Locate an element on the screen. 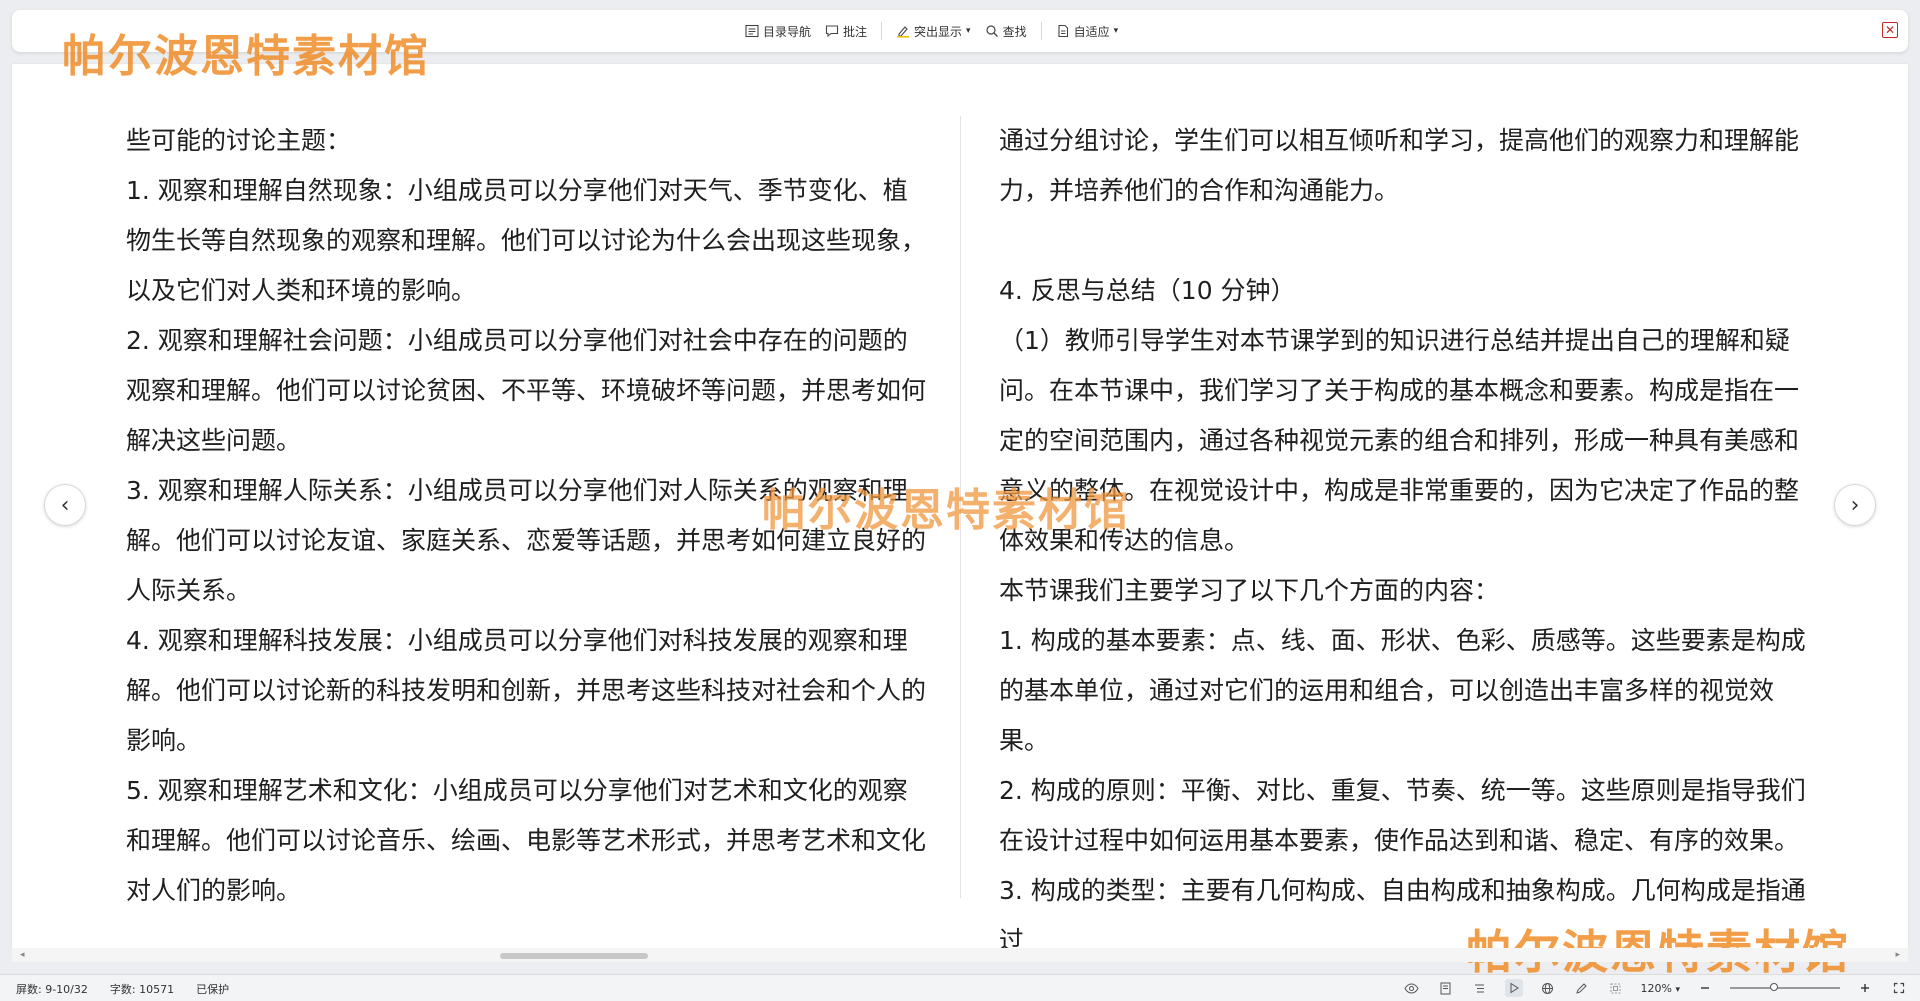 The height and width of the screenshot is (1001, 1920). comment-button: 批注 is located at coordinates (846, 31).